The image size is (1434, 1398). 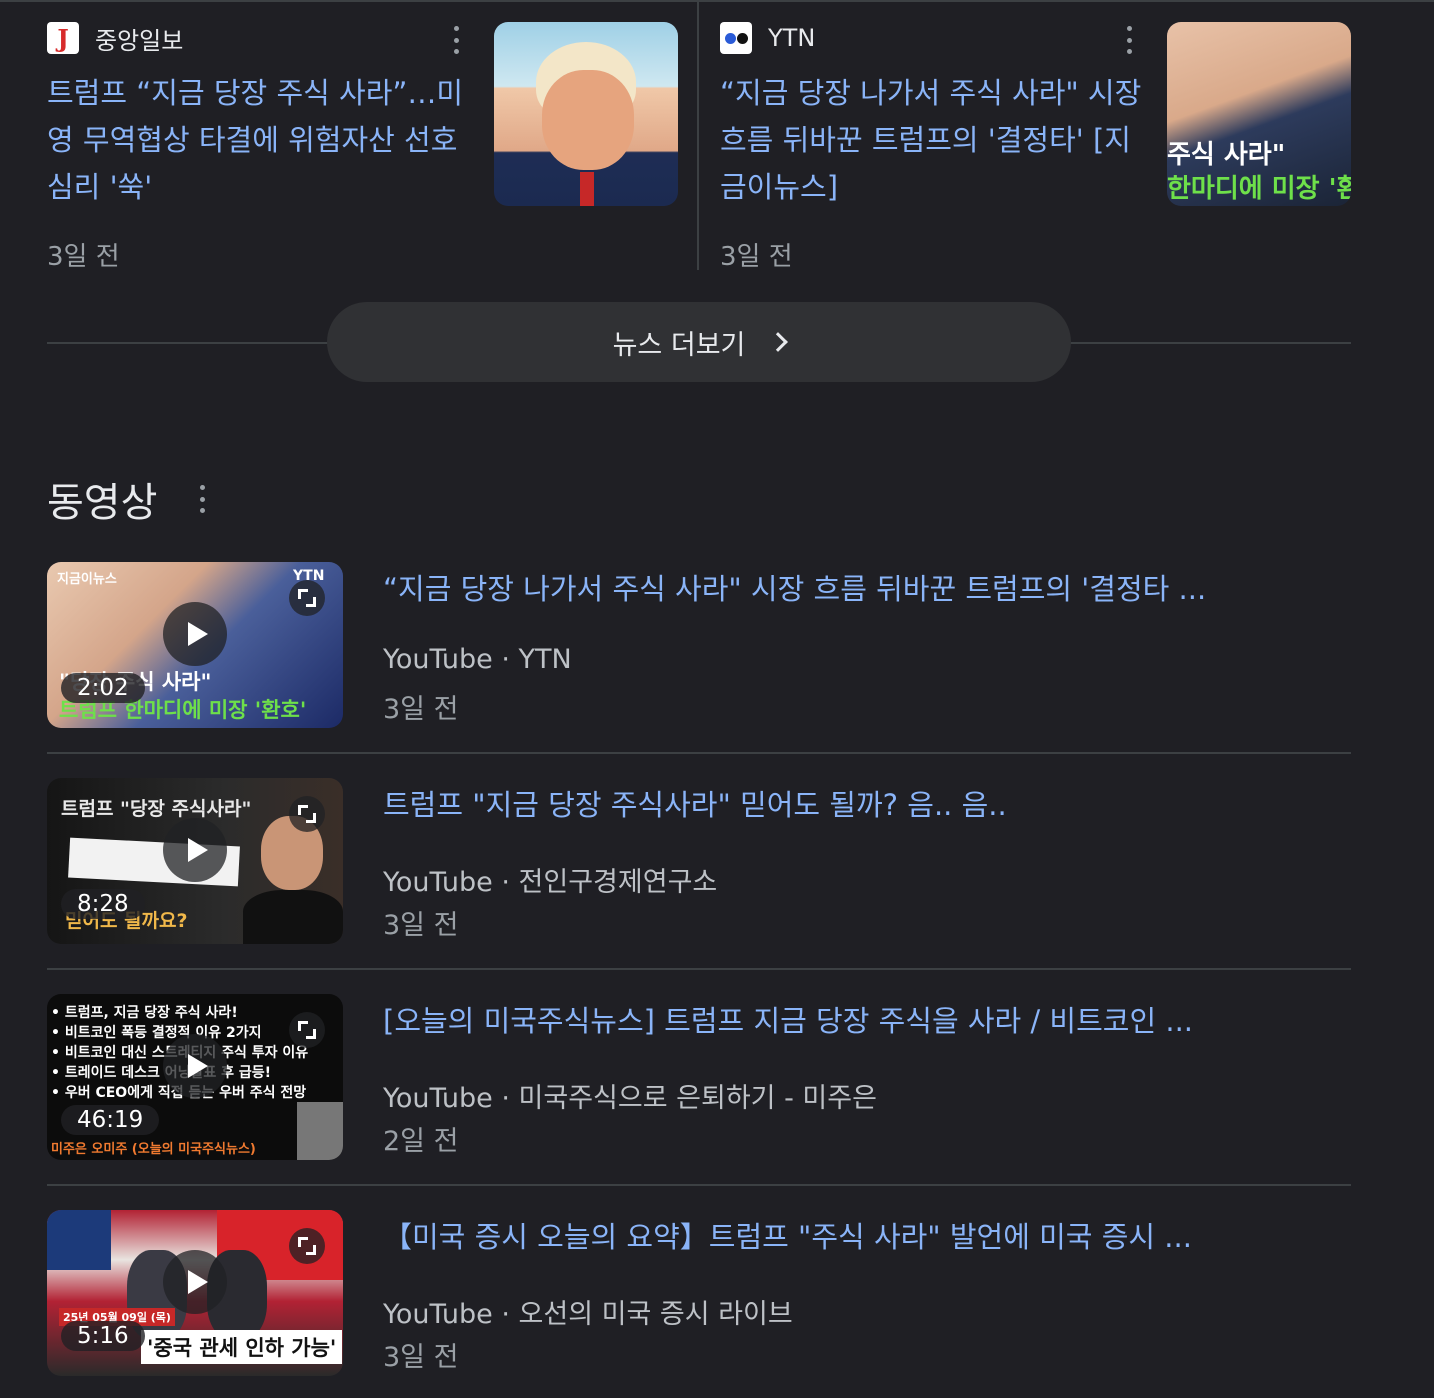 I want to click on news-source: J 중앙일보, so click(x=115, y=38).